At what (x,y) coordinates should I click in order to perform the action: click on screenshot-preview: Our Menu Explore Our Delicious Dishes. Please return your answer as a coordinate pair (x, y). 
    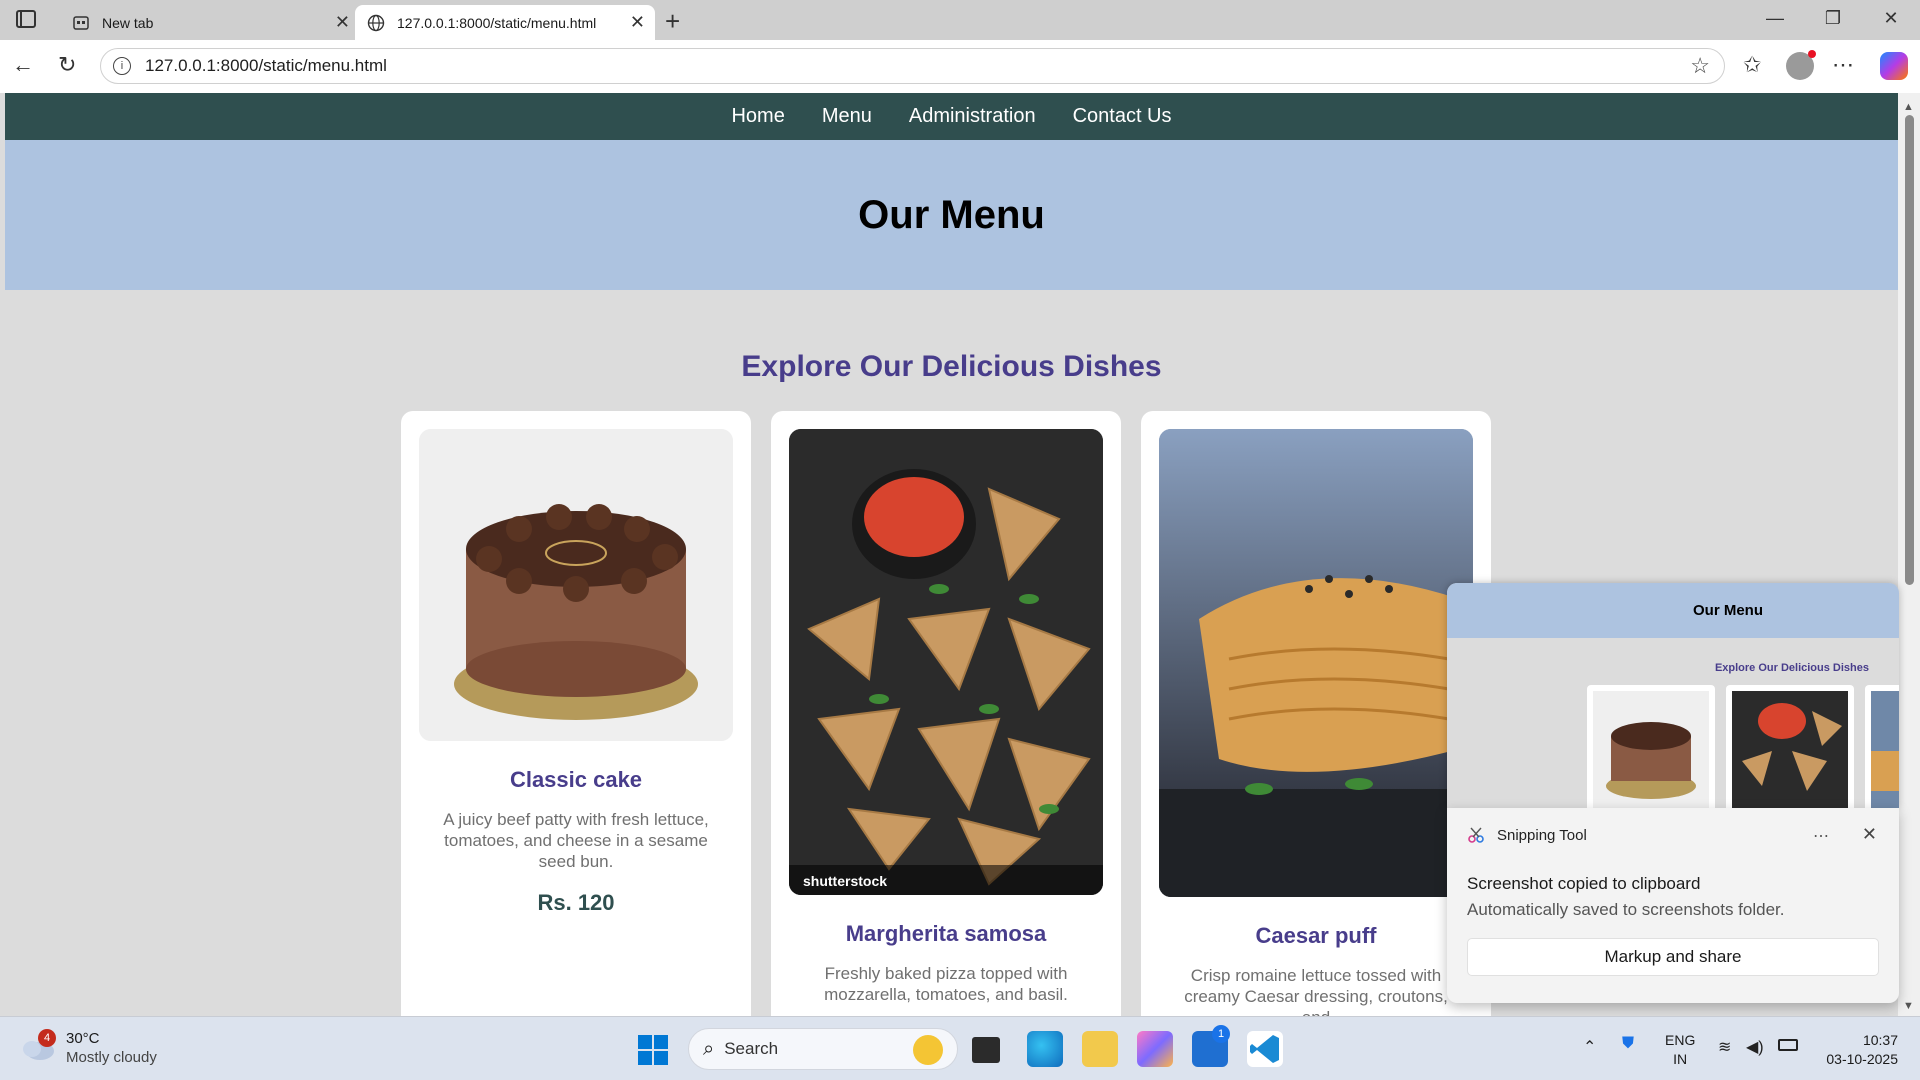
    Looking at the image, I should click on (1673, 695).